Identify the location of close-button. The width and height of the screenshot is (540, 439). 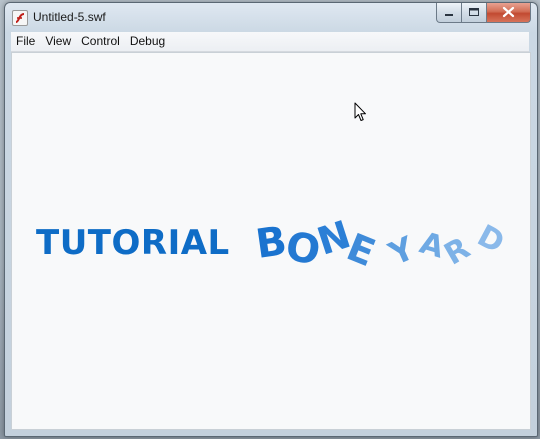
(509, 13).